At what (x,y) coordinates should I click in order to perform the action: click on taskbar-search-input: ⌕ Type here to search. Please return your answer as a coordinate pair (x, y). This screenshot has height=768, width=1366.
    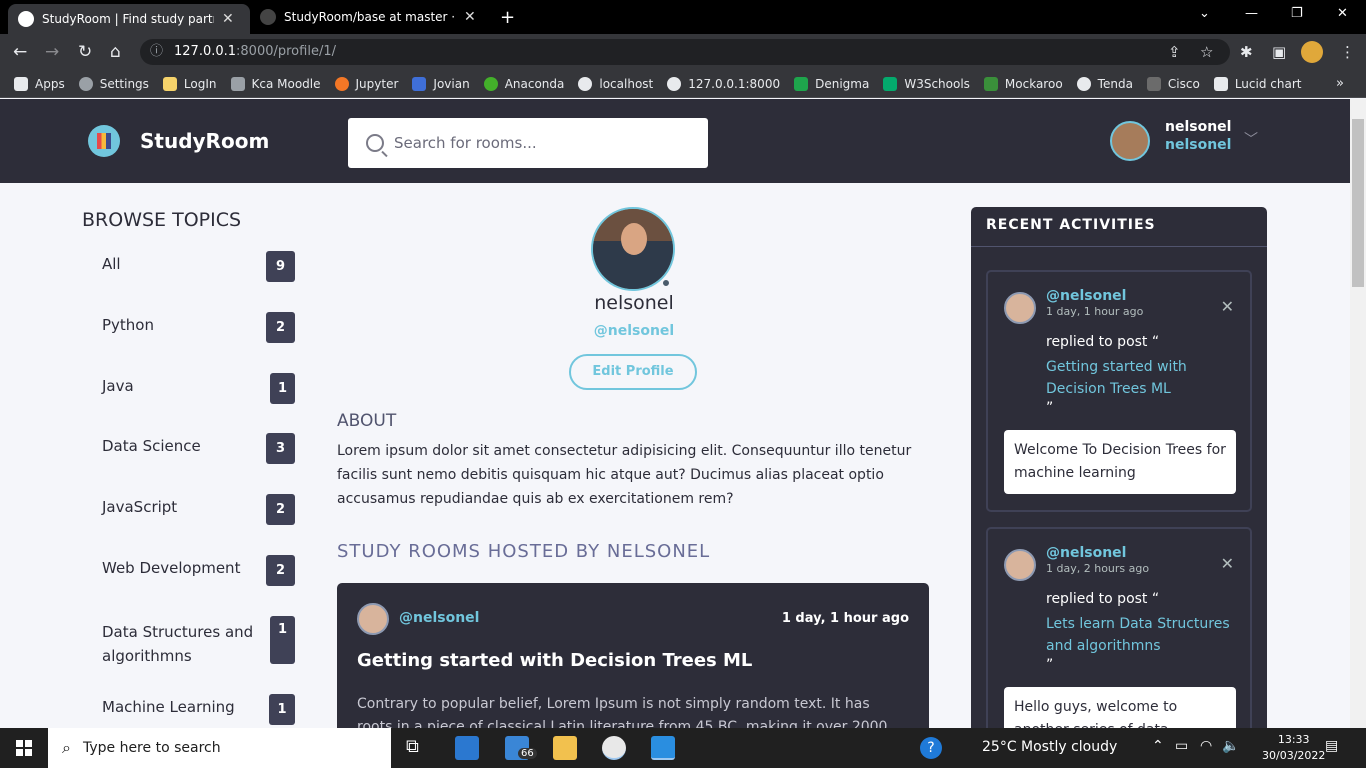
    Looking at the image, I should click on (219, 748).